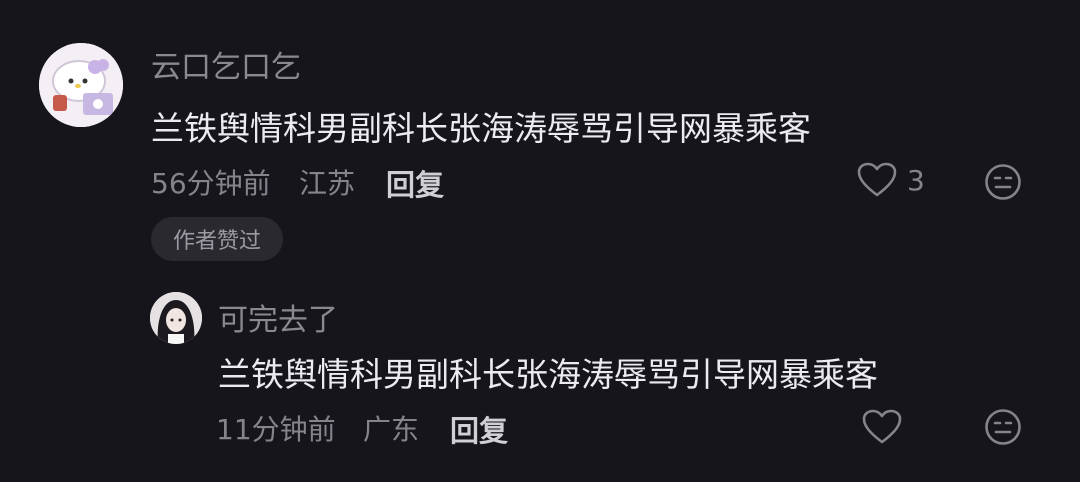 This screenshot has height=482, width=1080. I want to click on comment-username: 云口乞口乞, so click(226, 64).